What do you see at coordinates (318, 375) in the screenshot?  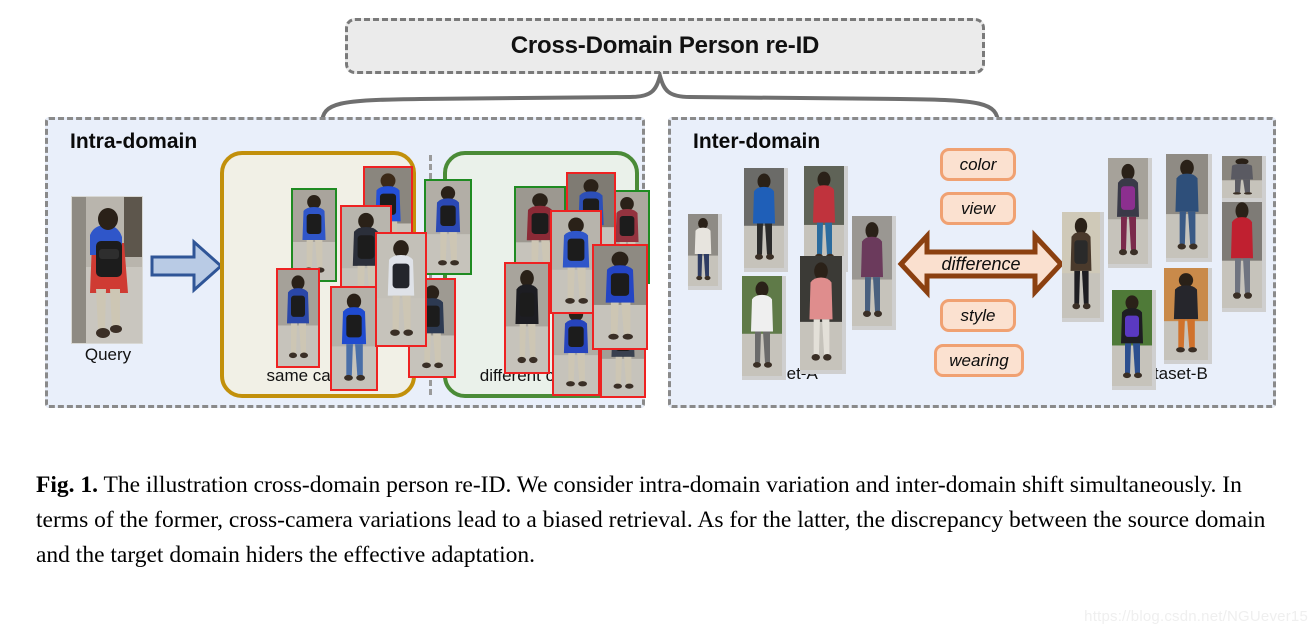 I see `same-camera-label: same camera` at bounding box center [318, 375].